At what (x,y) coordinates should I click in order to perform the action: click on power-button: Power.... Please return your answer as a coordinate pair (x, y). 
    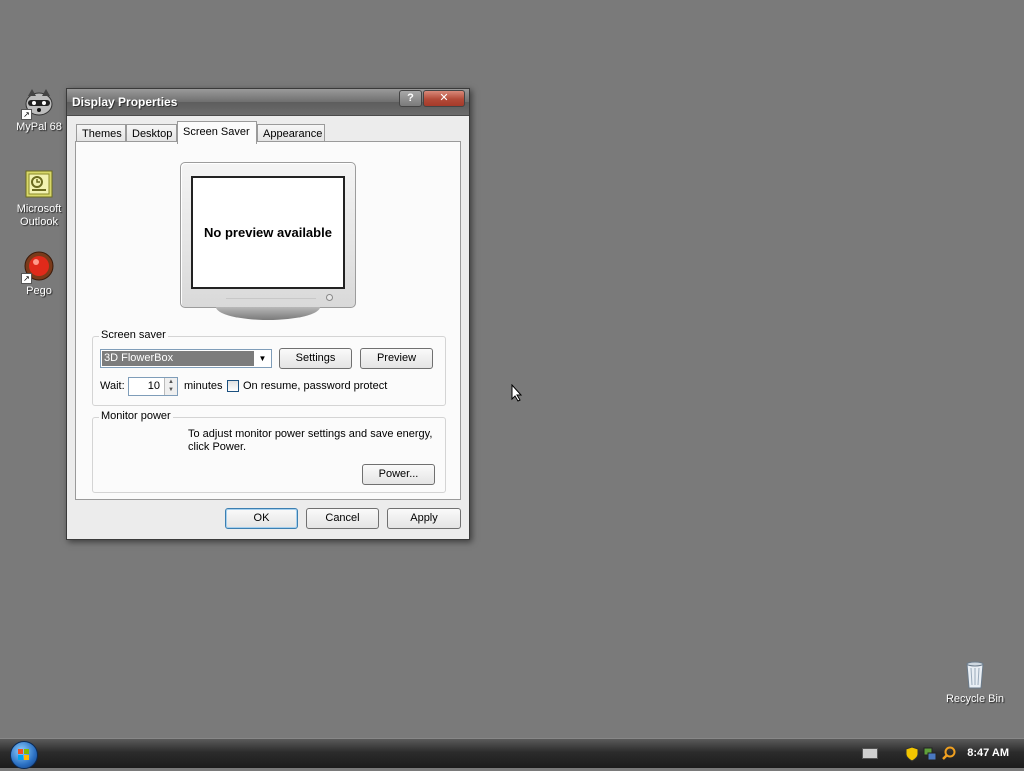
    Looking at the image, I should click on (398, 474).